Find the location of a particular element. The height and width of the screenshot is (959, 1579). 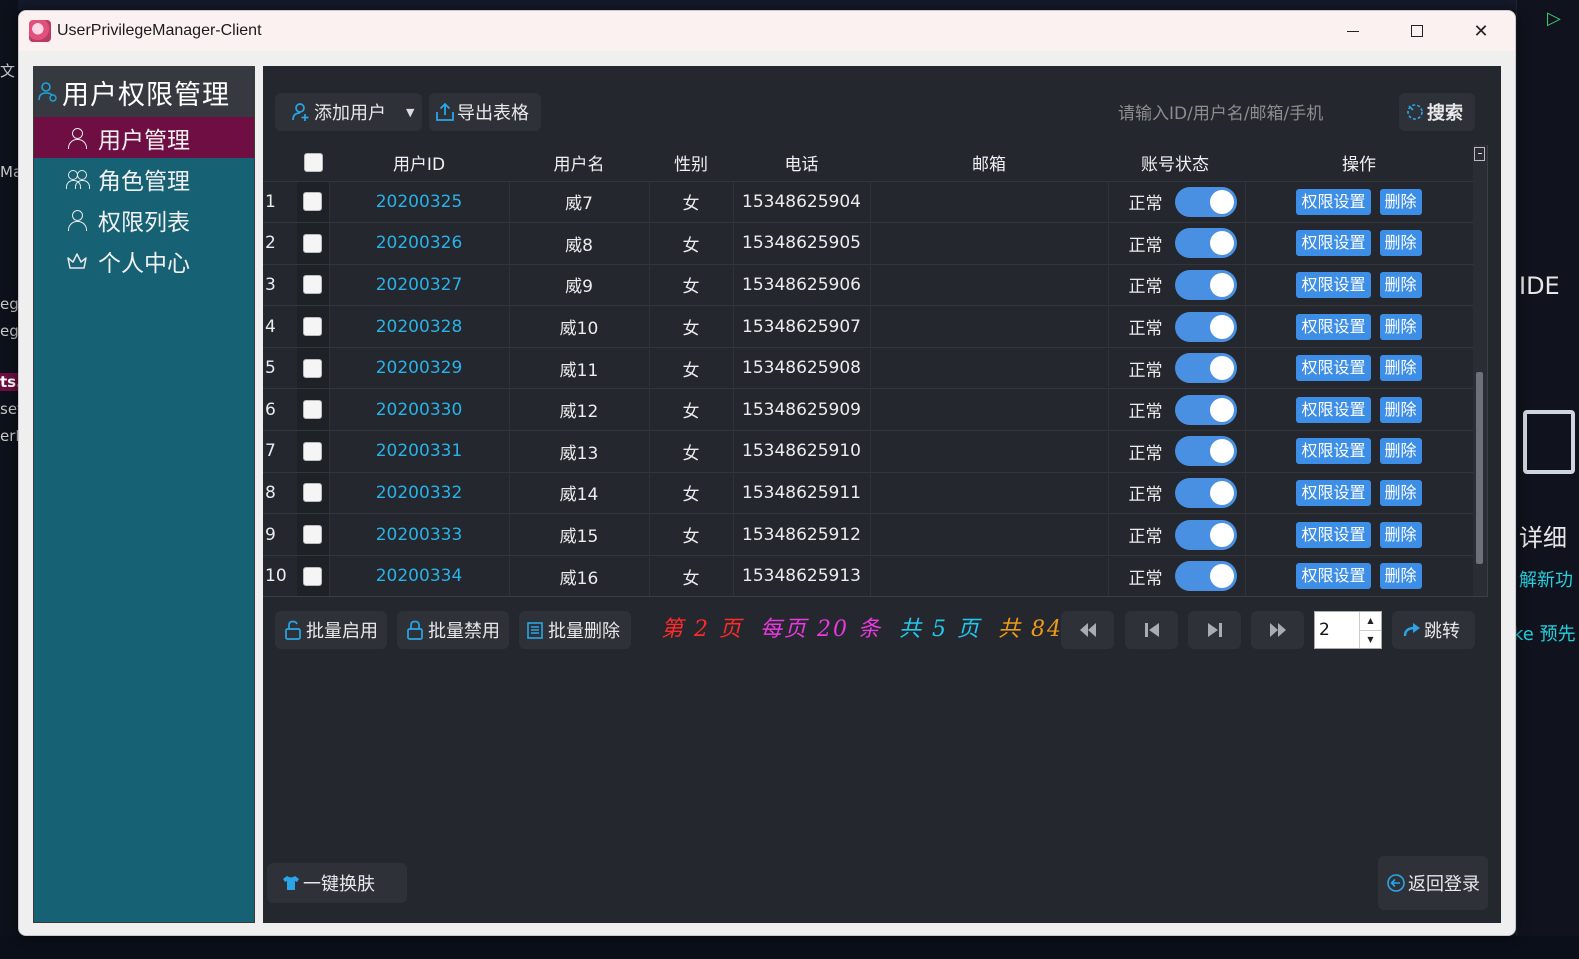

batch-enable-button: 批量启用 is located at coordinates (331, 630).